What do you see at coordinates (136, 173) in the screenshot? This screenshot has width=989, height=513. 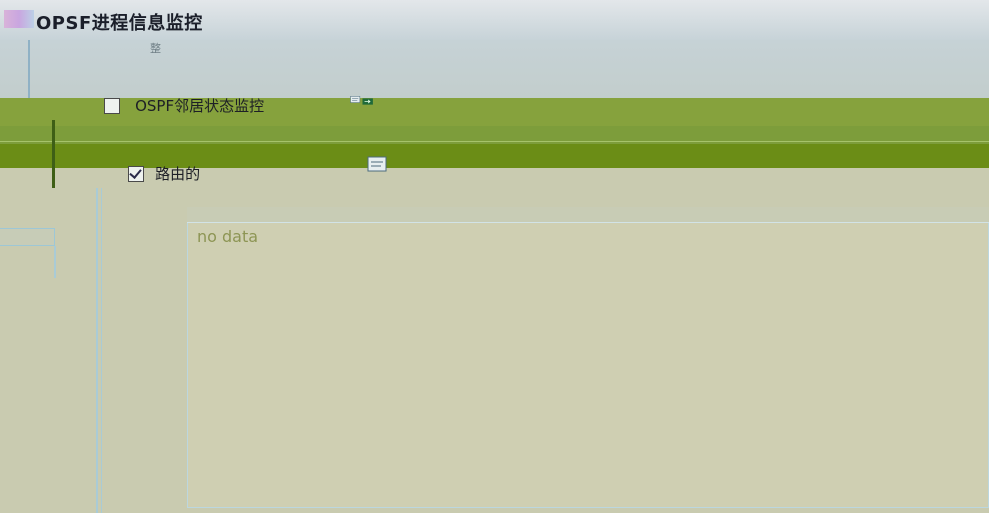 I see `route-checkbox` at bounding box center [136, 173].